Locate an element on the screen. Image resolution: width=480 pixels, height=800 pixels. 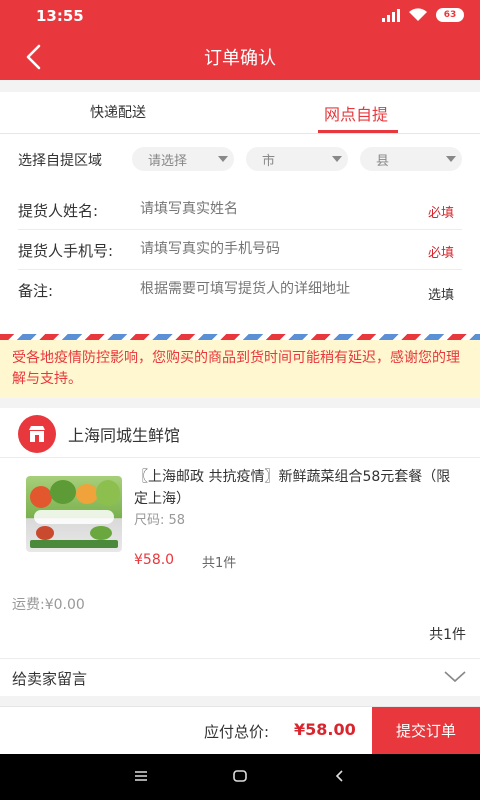
submit-order-button: 提交订单 is located at coordinates (426, 731).